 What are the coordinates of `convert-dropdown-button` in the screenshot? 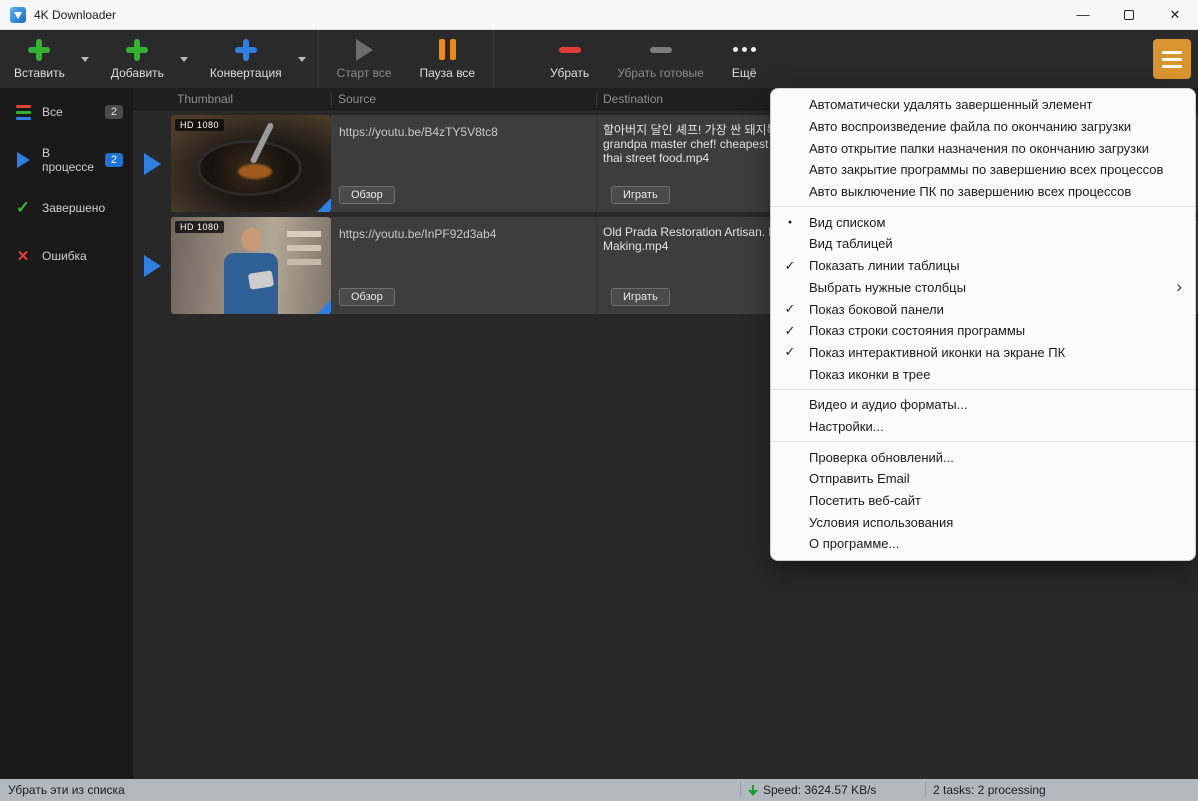 It's located at (305, 59).